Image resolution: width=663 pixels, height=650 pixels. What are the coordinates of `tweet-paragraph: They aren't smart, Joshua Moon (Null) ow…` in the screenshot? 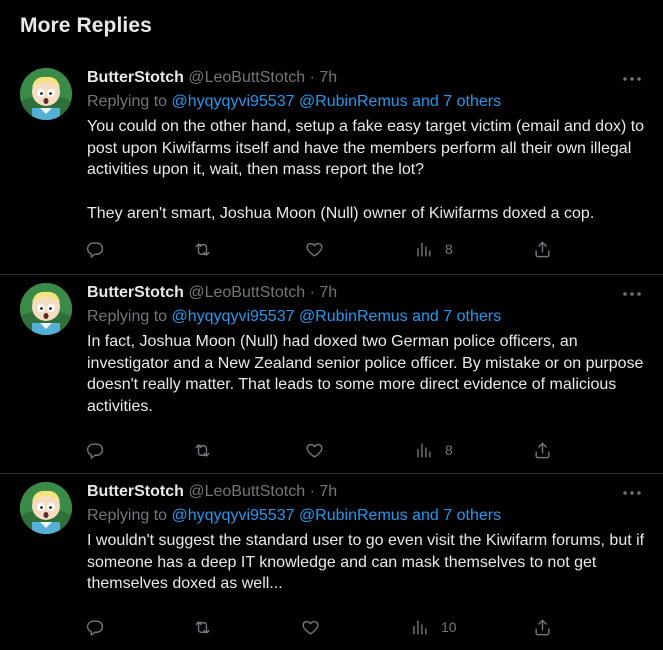 It's located at (341, 213).